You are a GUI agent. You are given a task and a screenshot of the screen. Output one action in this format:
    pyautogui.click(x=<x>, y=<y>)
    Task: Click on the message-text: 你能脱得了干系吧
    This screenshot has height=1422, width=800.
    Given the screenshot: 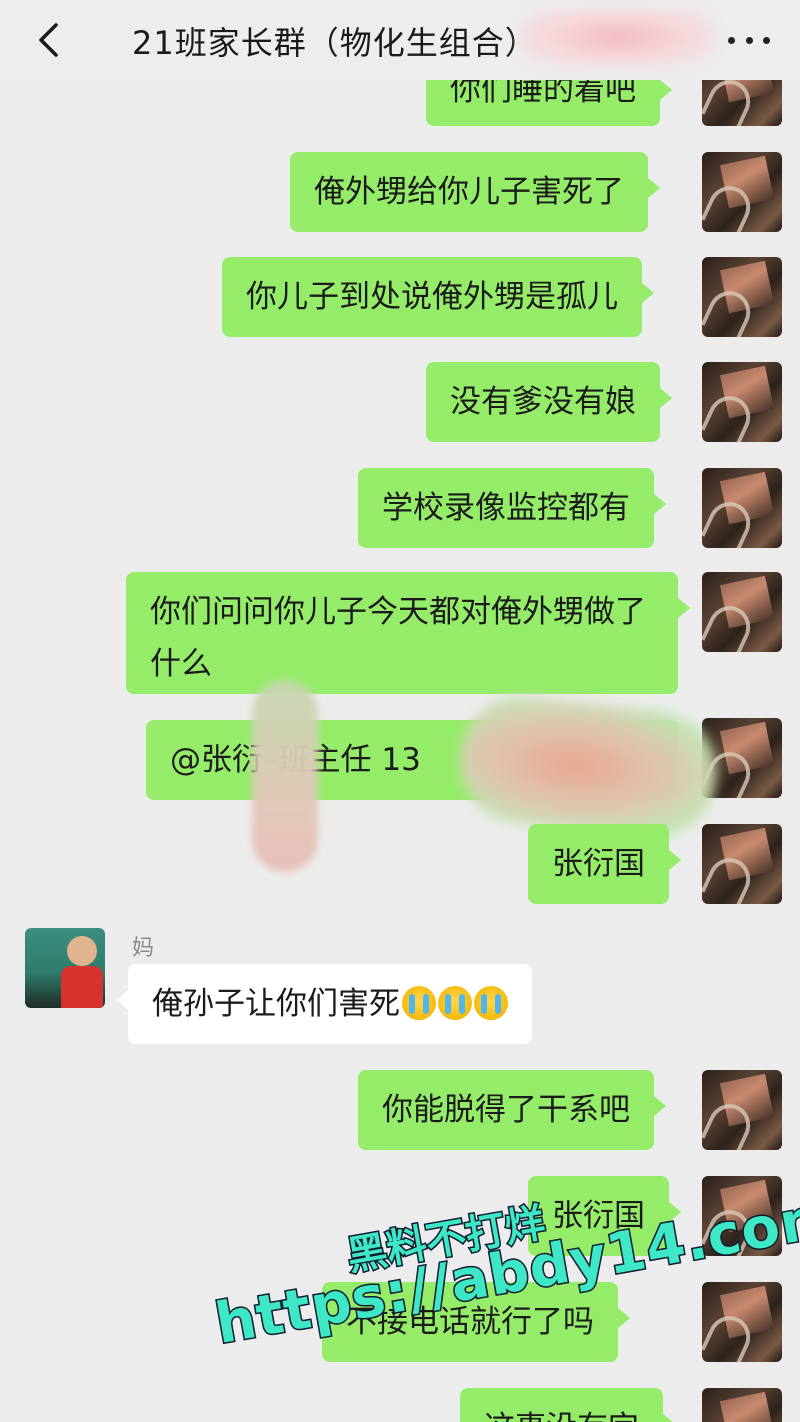 What is the action you would take?
    pyautogui.click(x=506, y=1110)
    